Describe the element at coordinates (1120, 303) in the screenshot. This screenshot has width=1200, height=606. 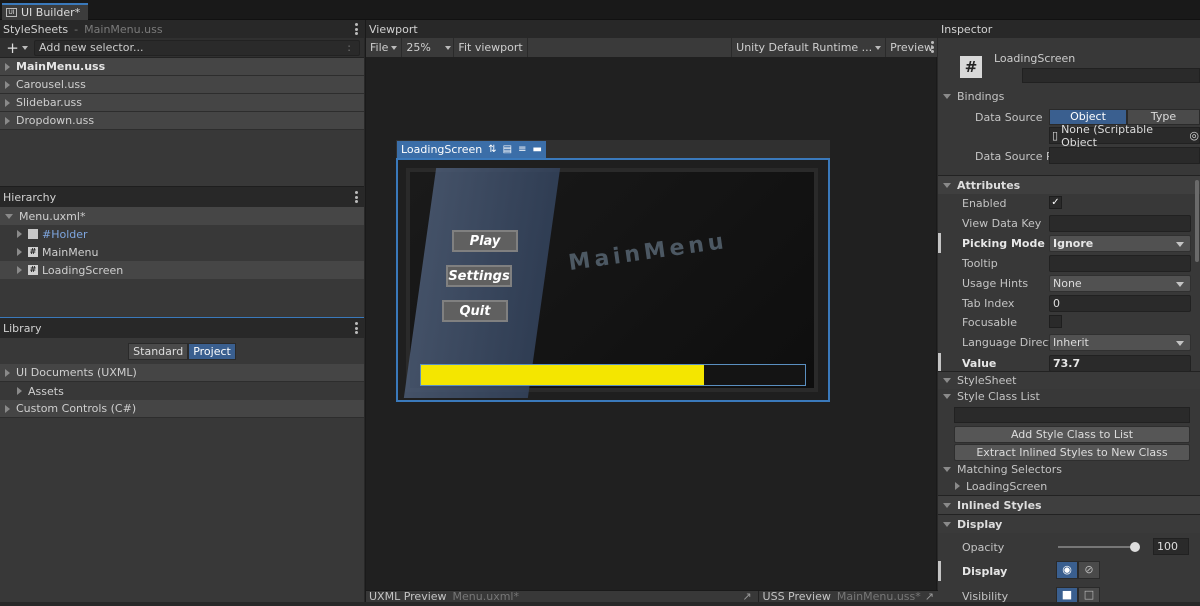
I see `tab-index-field: 0` at that location.